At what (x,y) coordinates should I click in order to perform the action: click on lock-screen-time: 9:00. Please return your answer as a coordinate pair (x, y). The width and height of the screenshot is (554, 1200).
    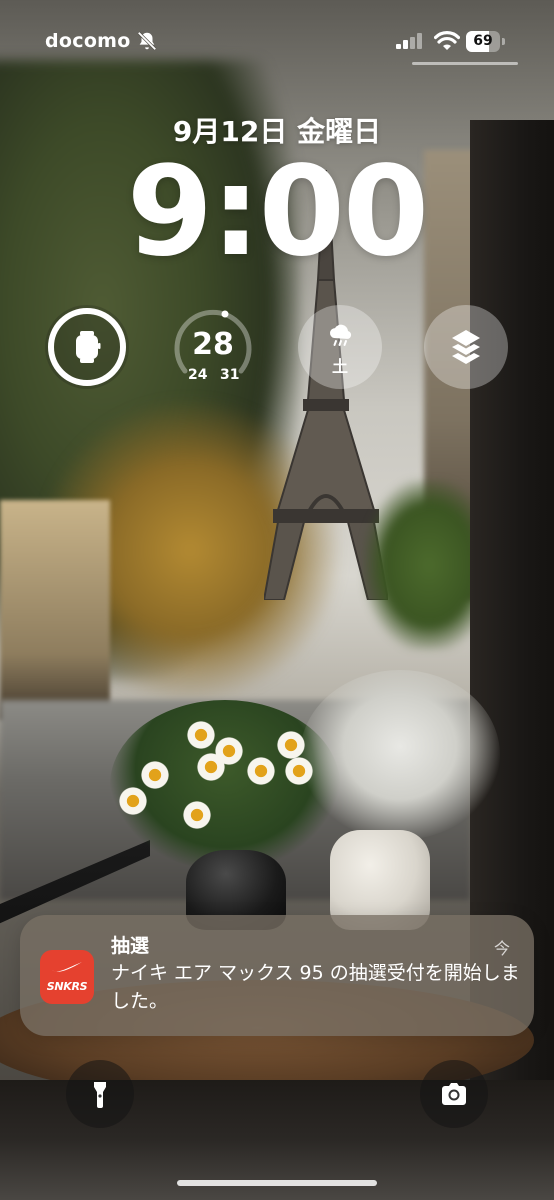
    Looking at the image, I should click on (277, 212).